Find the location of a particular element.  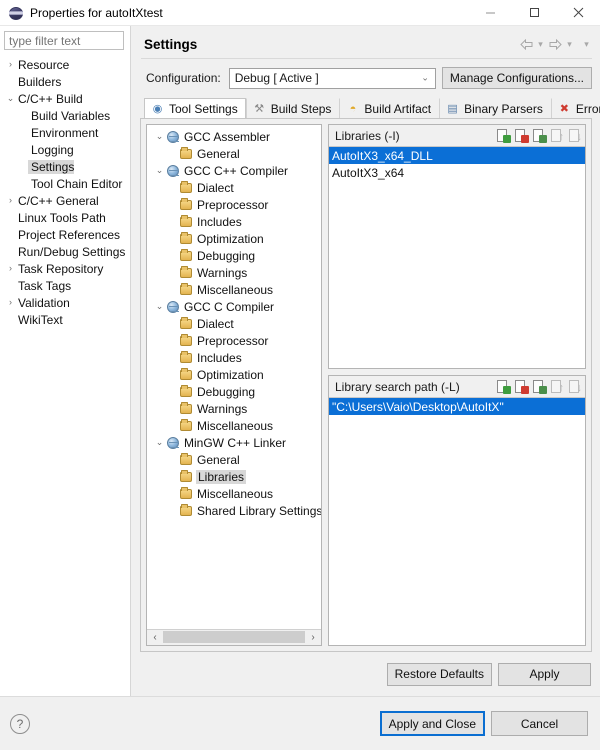

scroll-track is located at coordinates (234, 637).